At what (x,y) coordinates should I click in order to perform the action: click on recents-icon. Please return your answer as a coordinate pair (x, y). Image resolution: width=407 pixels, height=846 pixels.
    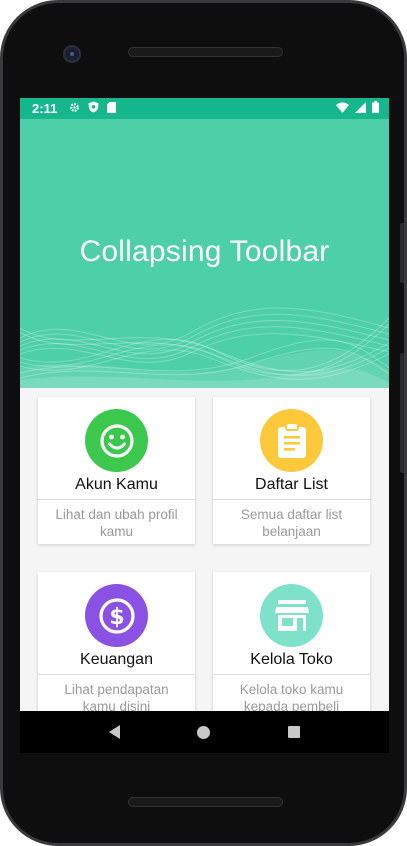
    Looking at the image, I should click on (294, 732).